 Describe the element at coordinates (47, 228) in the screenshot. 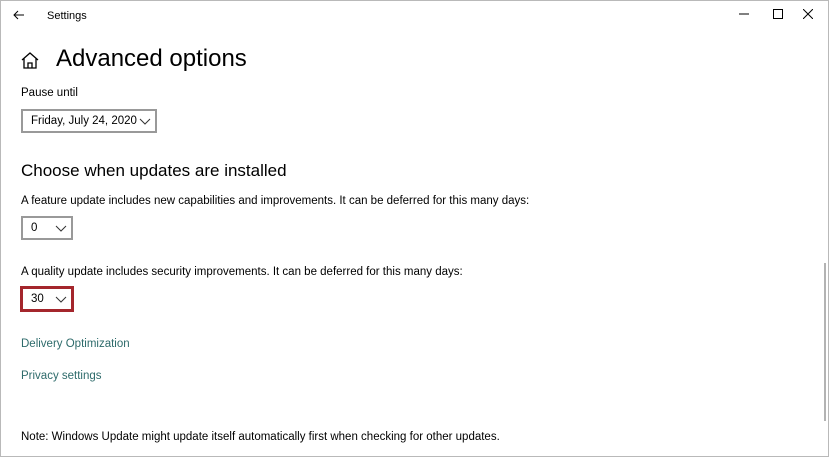

I see `feature-update-days-dropdown: 0` at that location.